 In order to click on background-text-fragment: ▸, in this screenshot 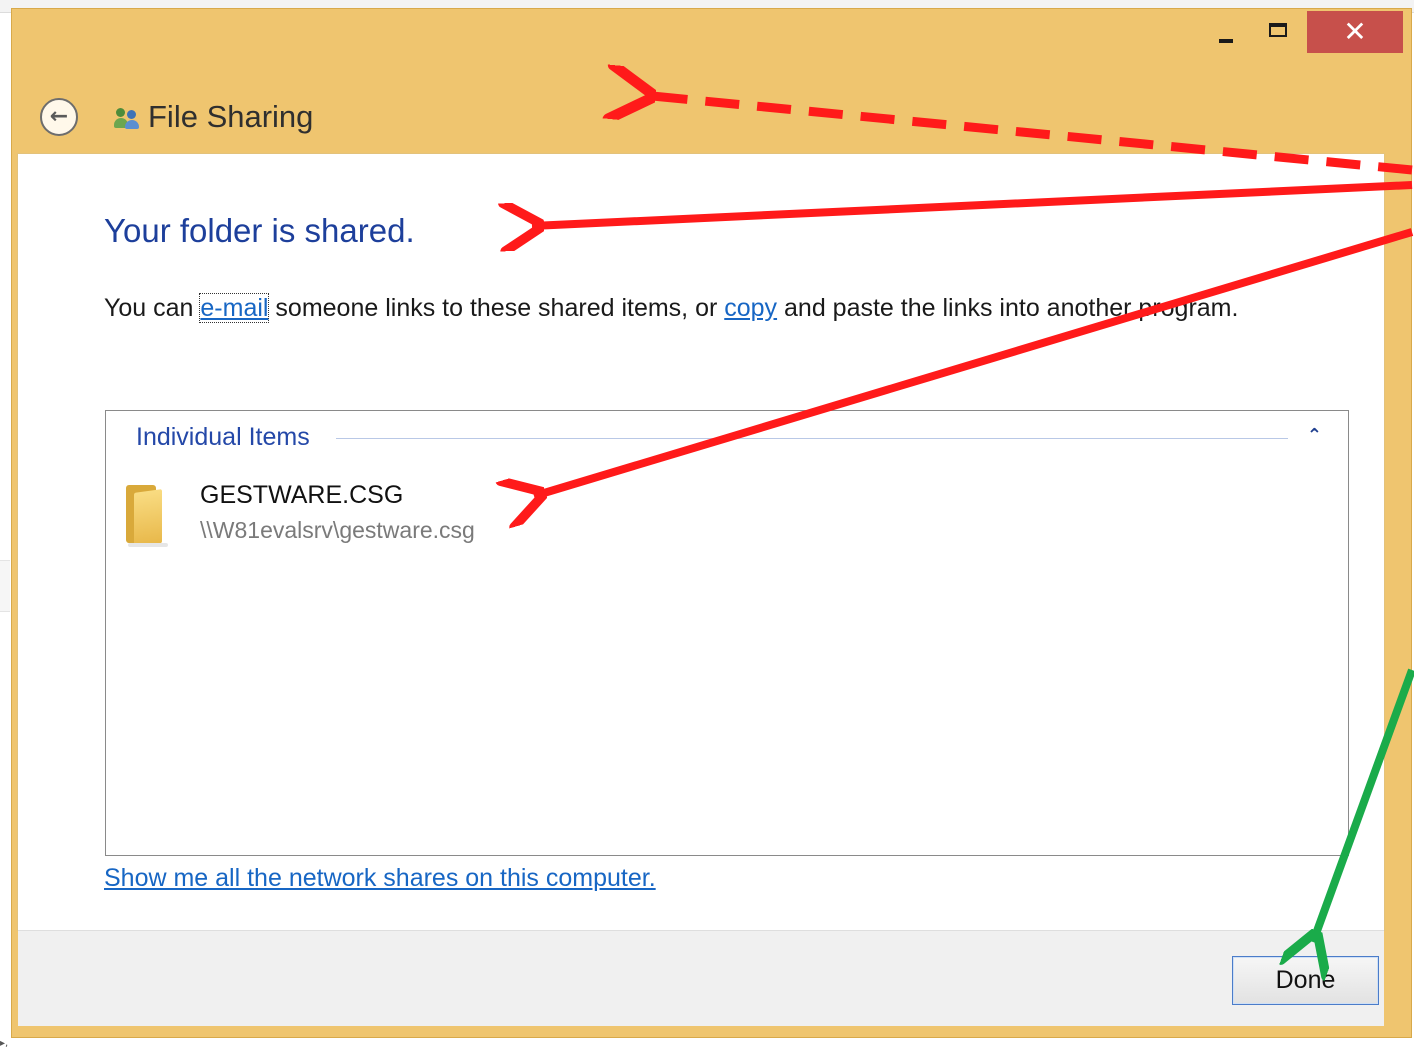, I will do `click(4, 1043)`.